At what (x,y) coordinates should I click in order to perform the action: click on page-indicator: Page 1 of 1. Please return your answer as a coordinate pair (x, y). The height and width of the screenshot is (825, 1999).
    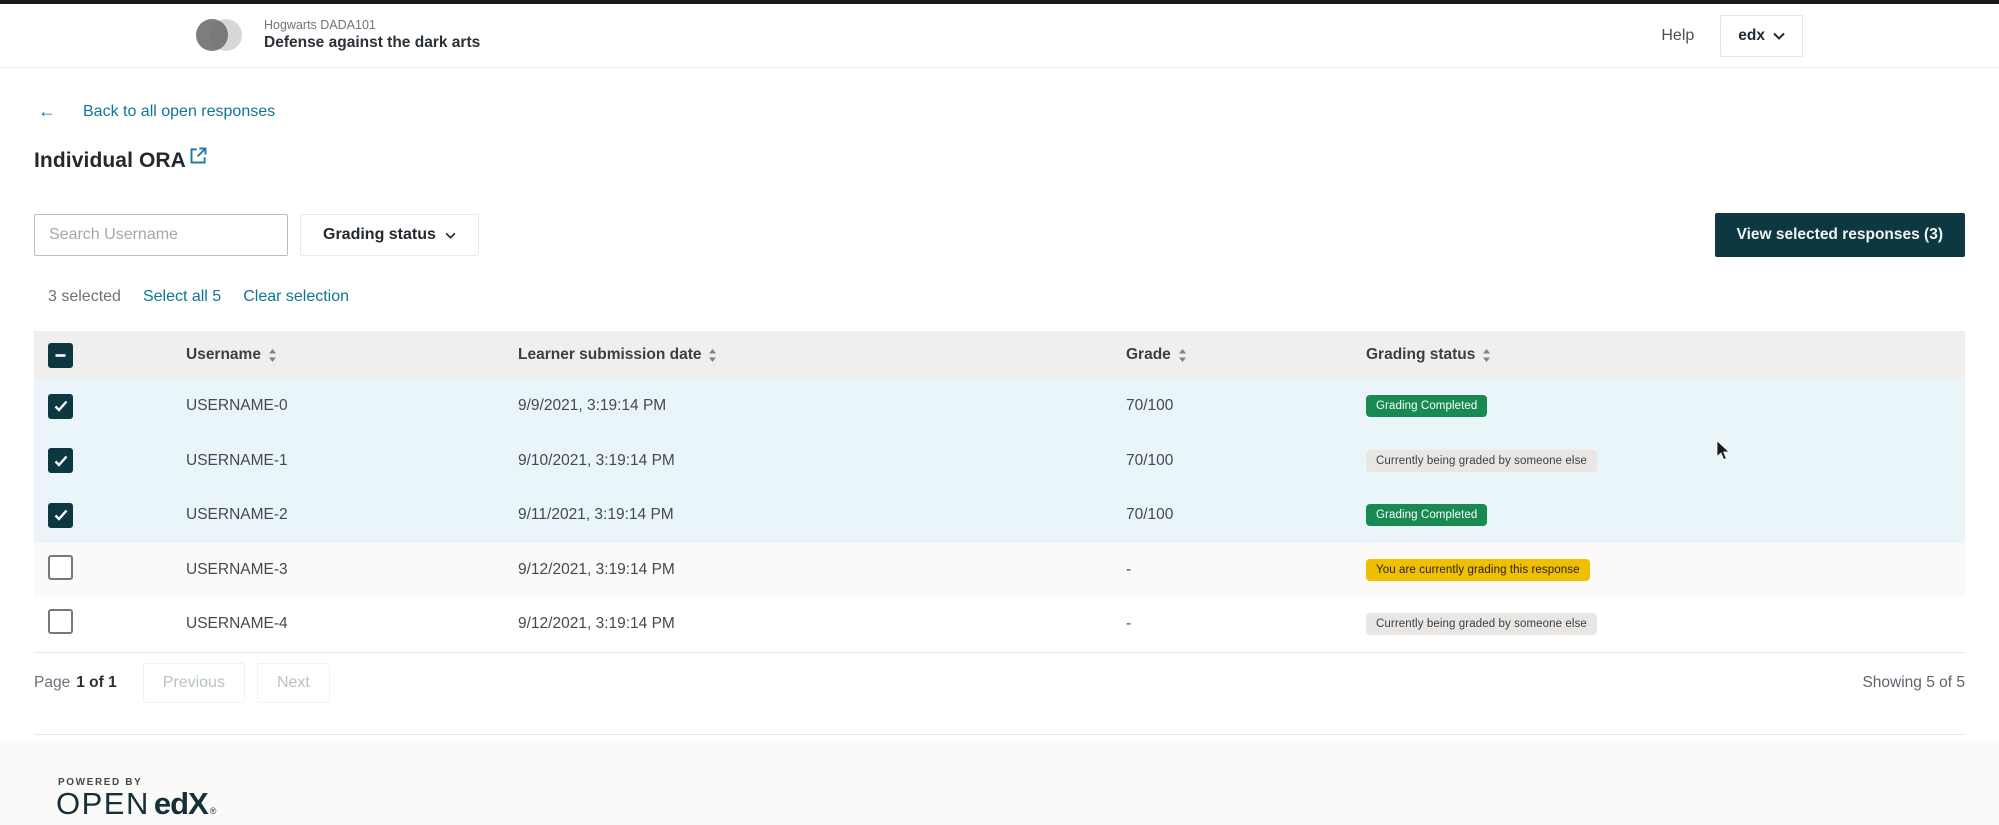
    Looking at the image, I should click on (75, 682).